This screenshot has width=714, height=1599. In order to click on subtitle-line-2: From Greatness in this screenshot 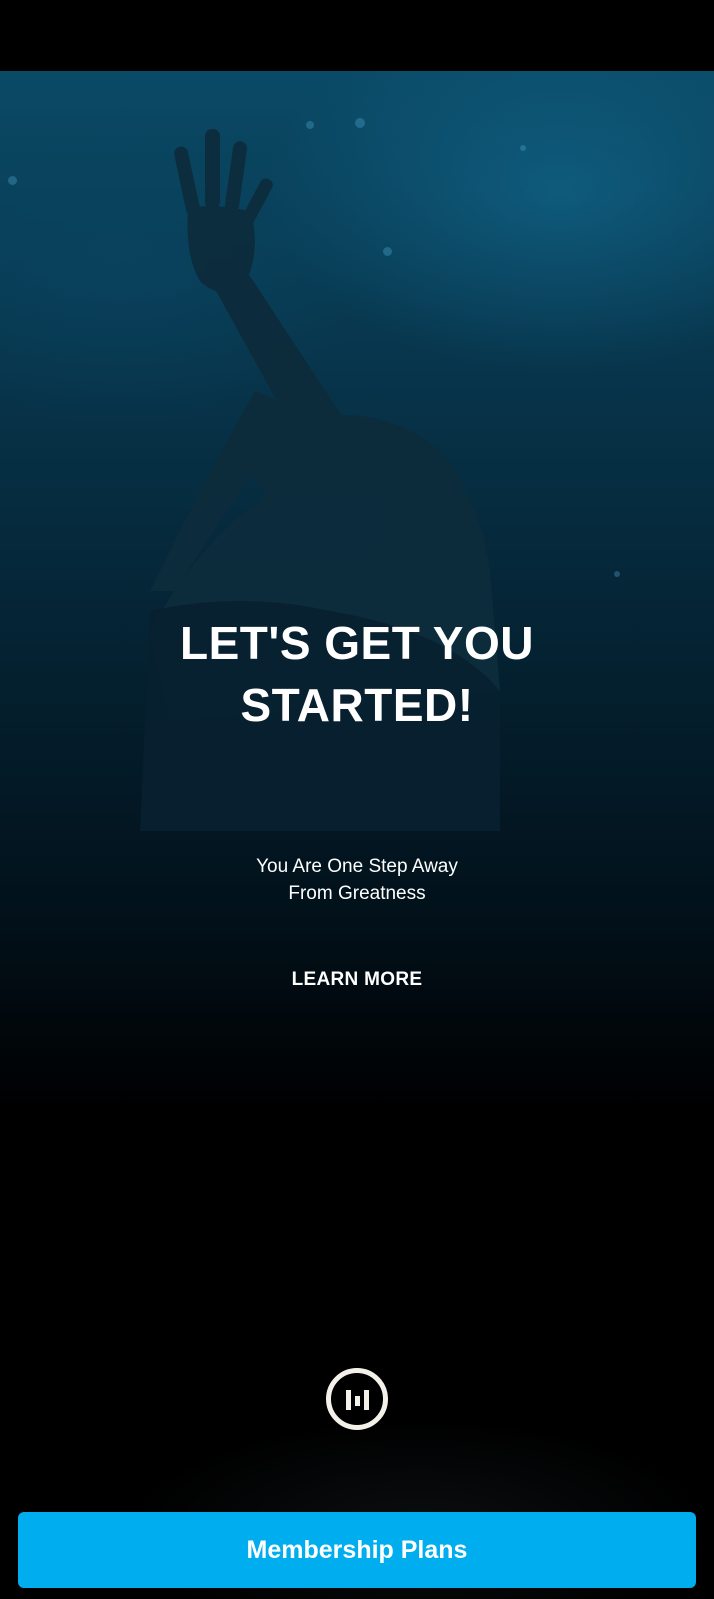, I will do `click(357, 893)`.